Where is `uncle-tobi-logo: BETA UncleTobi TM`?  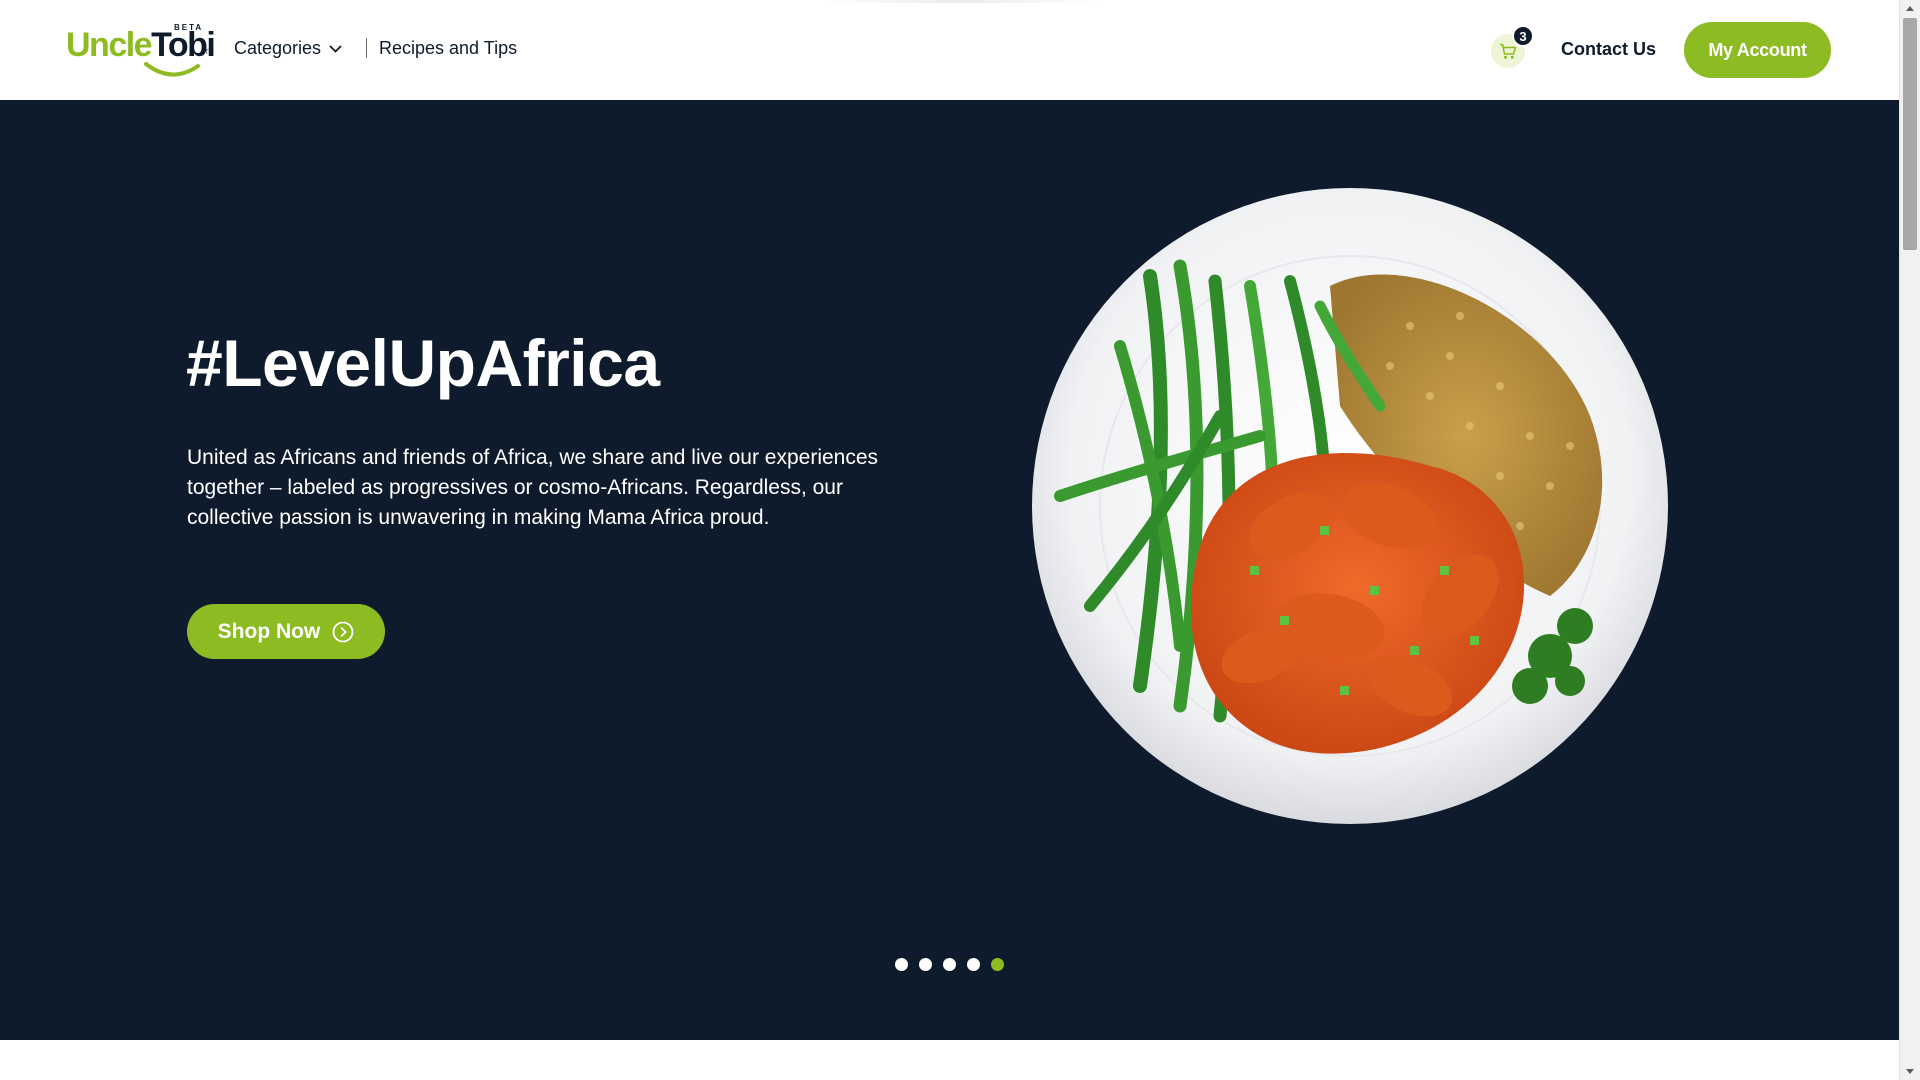
uncle-tobi-logo: BETA UncleTobi TM is located at coordinates (141, 48).